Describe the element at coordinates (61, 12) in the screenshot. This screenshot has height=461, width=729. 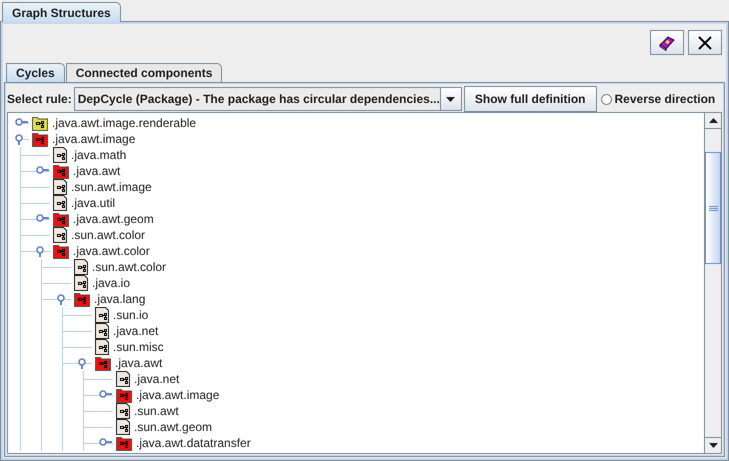
I see `panel-tab: Graph Structures` at that location.